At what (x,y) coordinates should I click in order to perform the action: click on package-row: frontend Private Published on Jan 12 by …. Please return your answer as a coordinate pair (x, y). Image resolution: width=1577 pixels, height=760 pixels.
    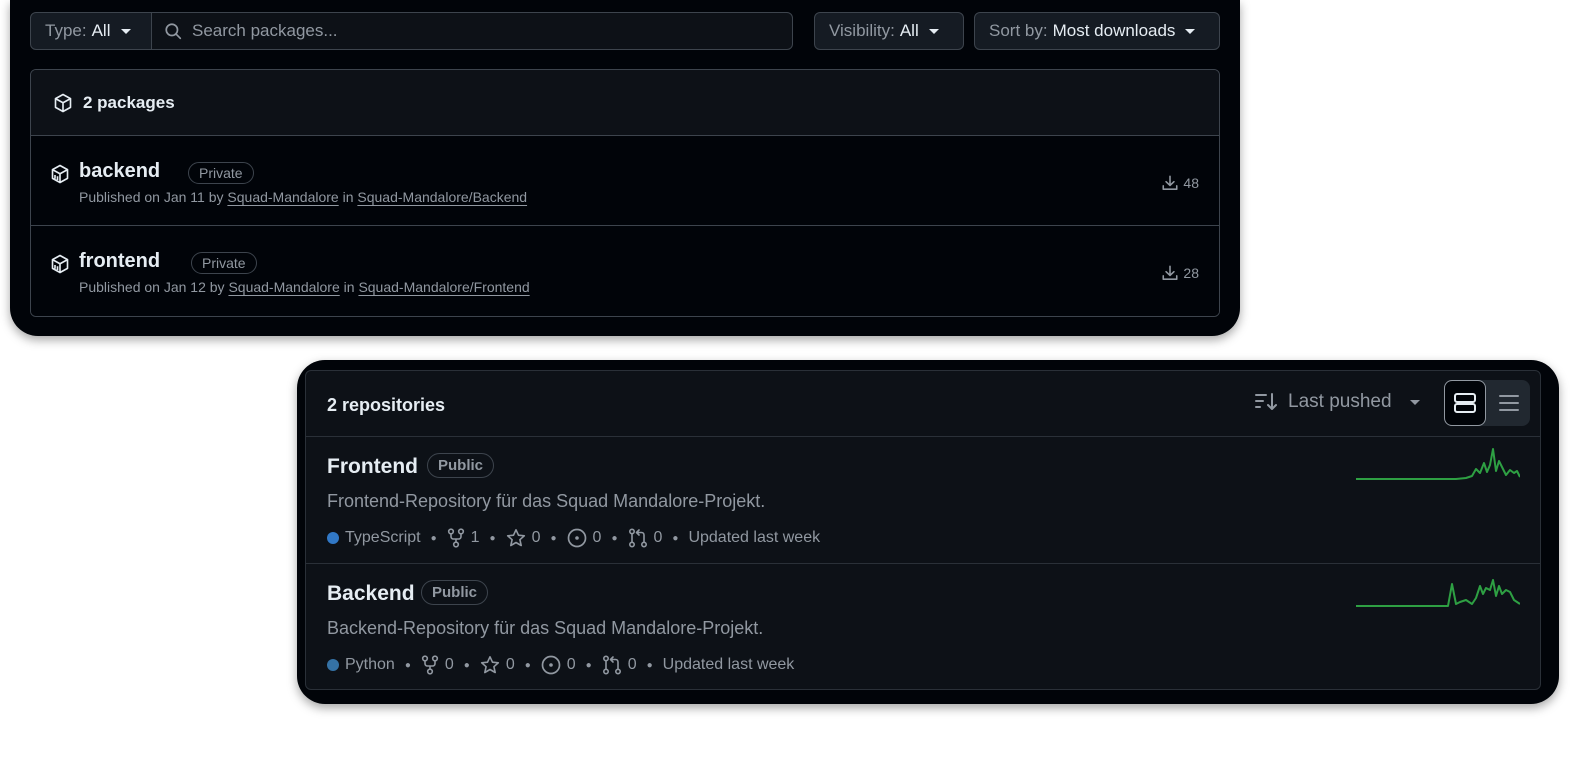
    Looking at the image, I should click on (625, 271).